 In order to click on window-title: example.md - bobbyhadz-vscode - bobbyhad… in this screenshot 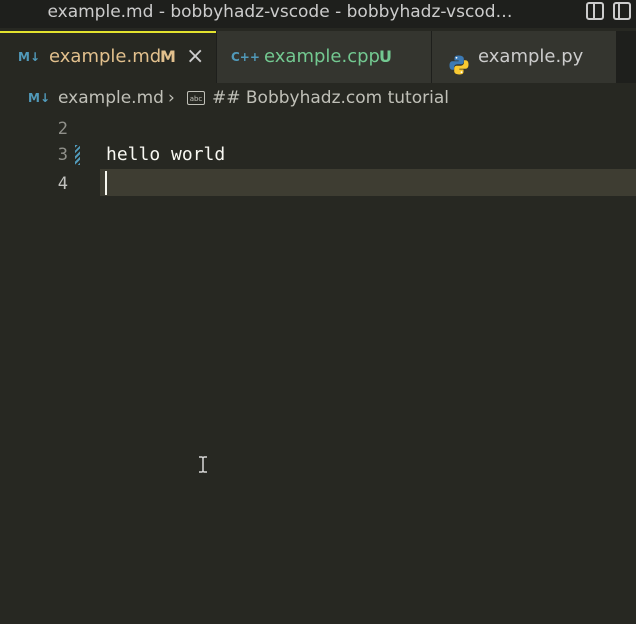, I will do `click(280, 12)`.